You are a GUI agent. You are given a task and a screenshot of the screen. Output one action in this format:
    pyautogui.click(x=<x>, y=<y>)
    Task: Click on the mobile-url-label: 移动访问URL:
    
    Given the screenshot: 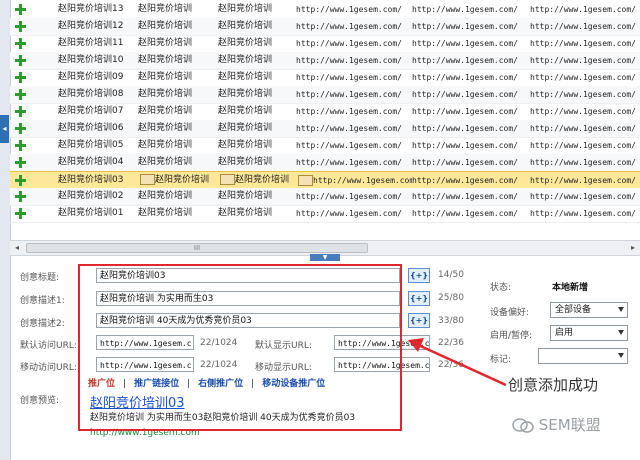 What is the action you would take?
    pyautogui.click(x=48, y=368)
    